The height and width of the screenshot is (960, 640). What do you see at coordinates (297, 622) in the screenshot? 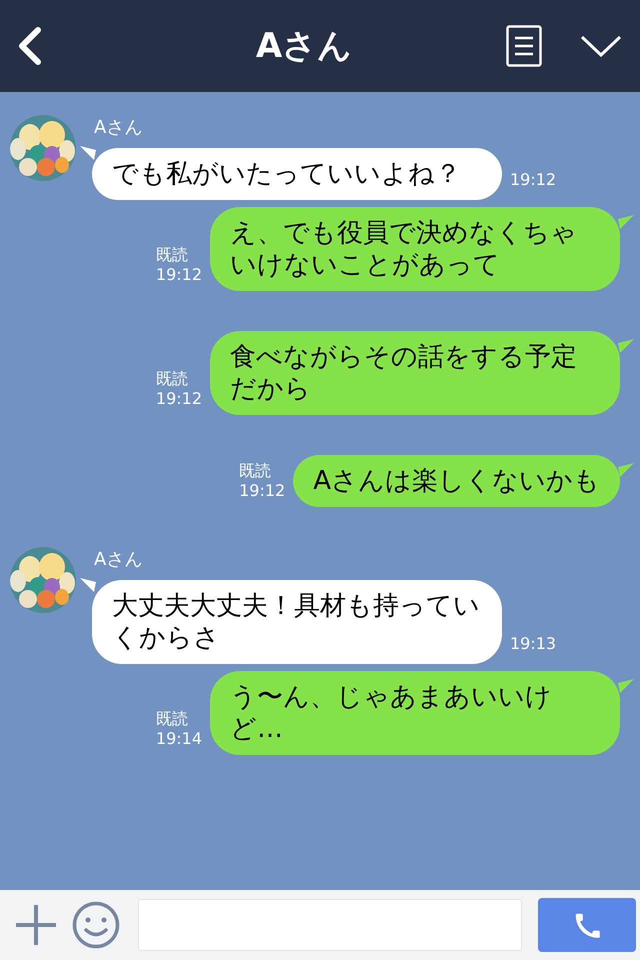
I see `message-bubble: 大丈夫大丈夫！具材も持っていくからさ` at bounding box center [297, 622].